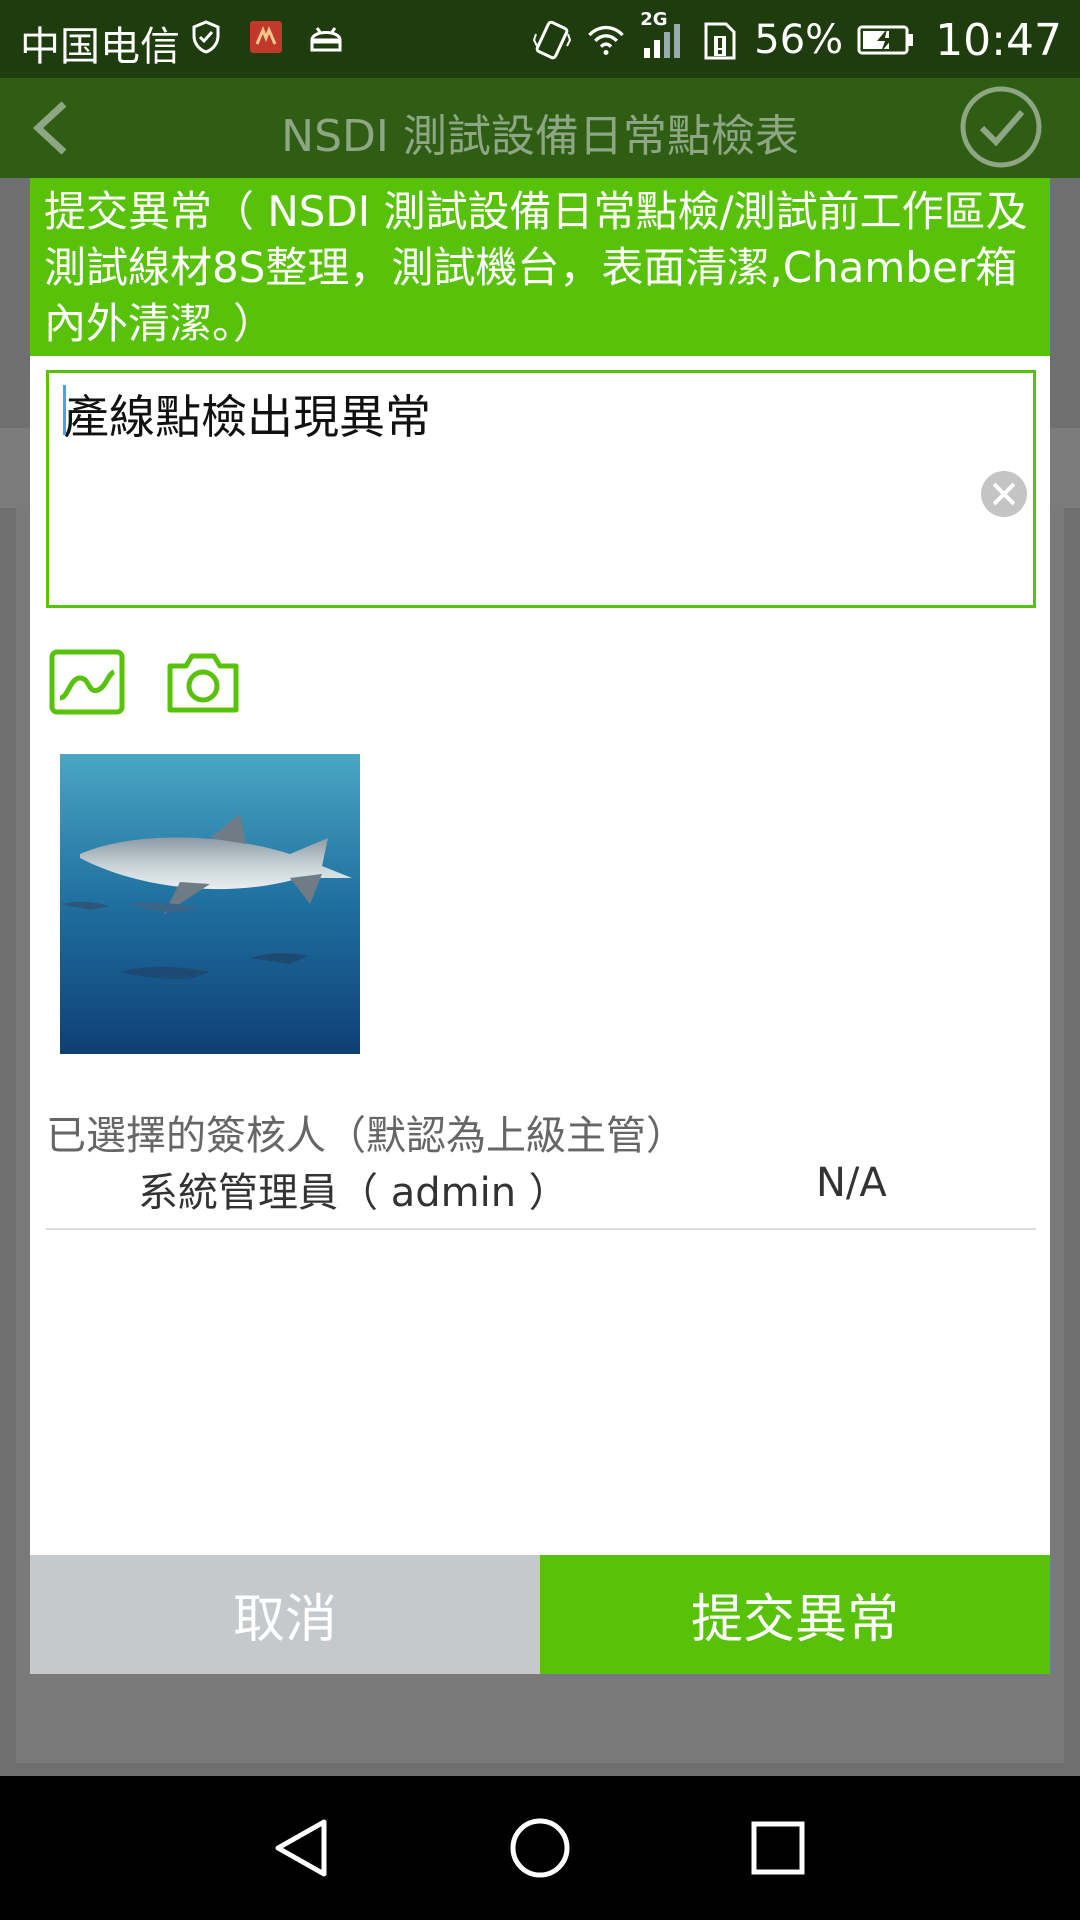  Describe the element at coordinates (654, 19) in the screenshot. I see `network-type-label: 2G` at that location.